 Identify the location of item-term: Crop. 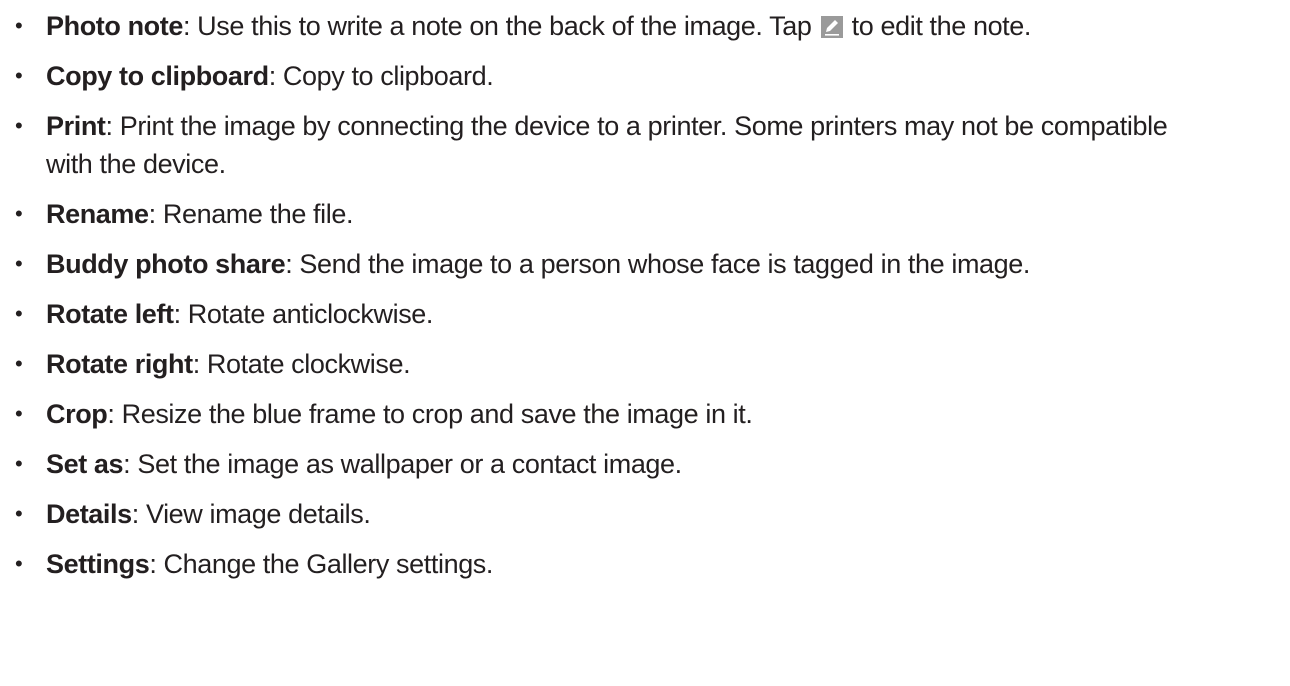
(77, 414).